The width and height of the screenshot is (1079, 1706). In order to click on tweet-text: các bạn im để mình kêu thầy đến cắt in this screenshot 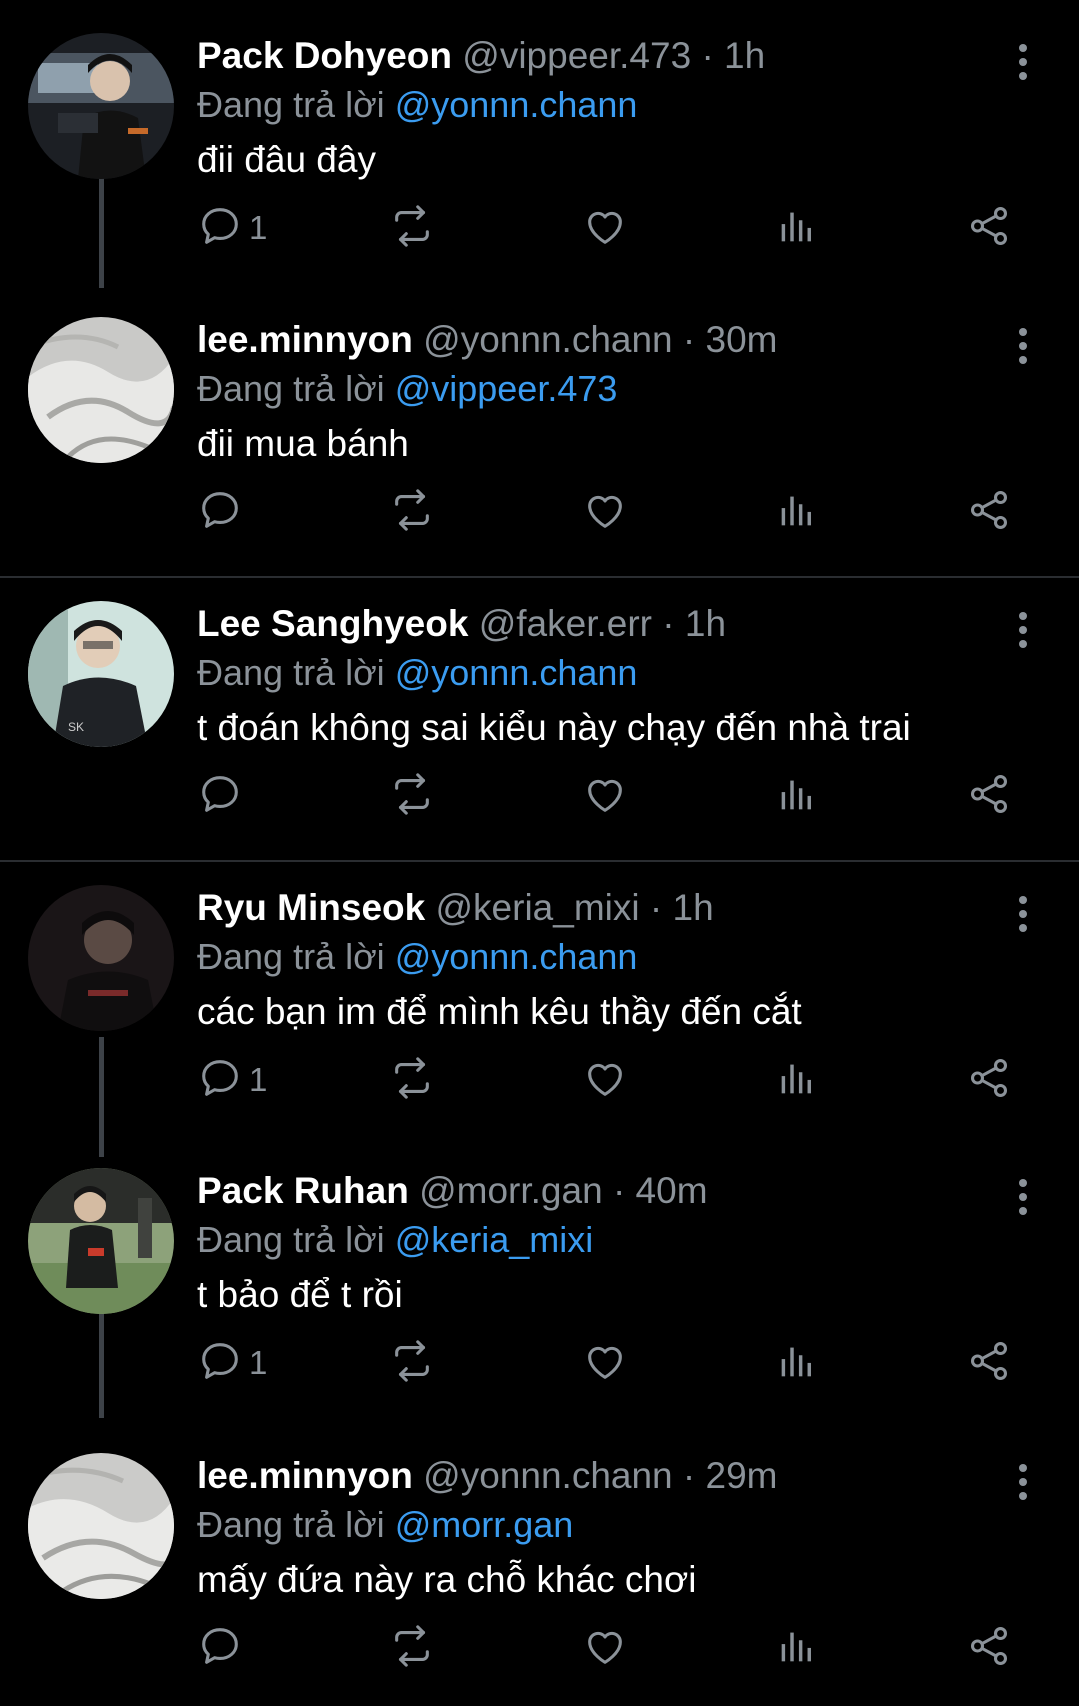, I will do `click(499, 1011)`.